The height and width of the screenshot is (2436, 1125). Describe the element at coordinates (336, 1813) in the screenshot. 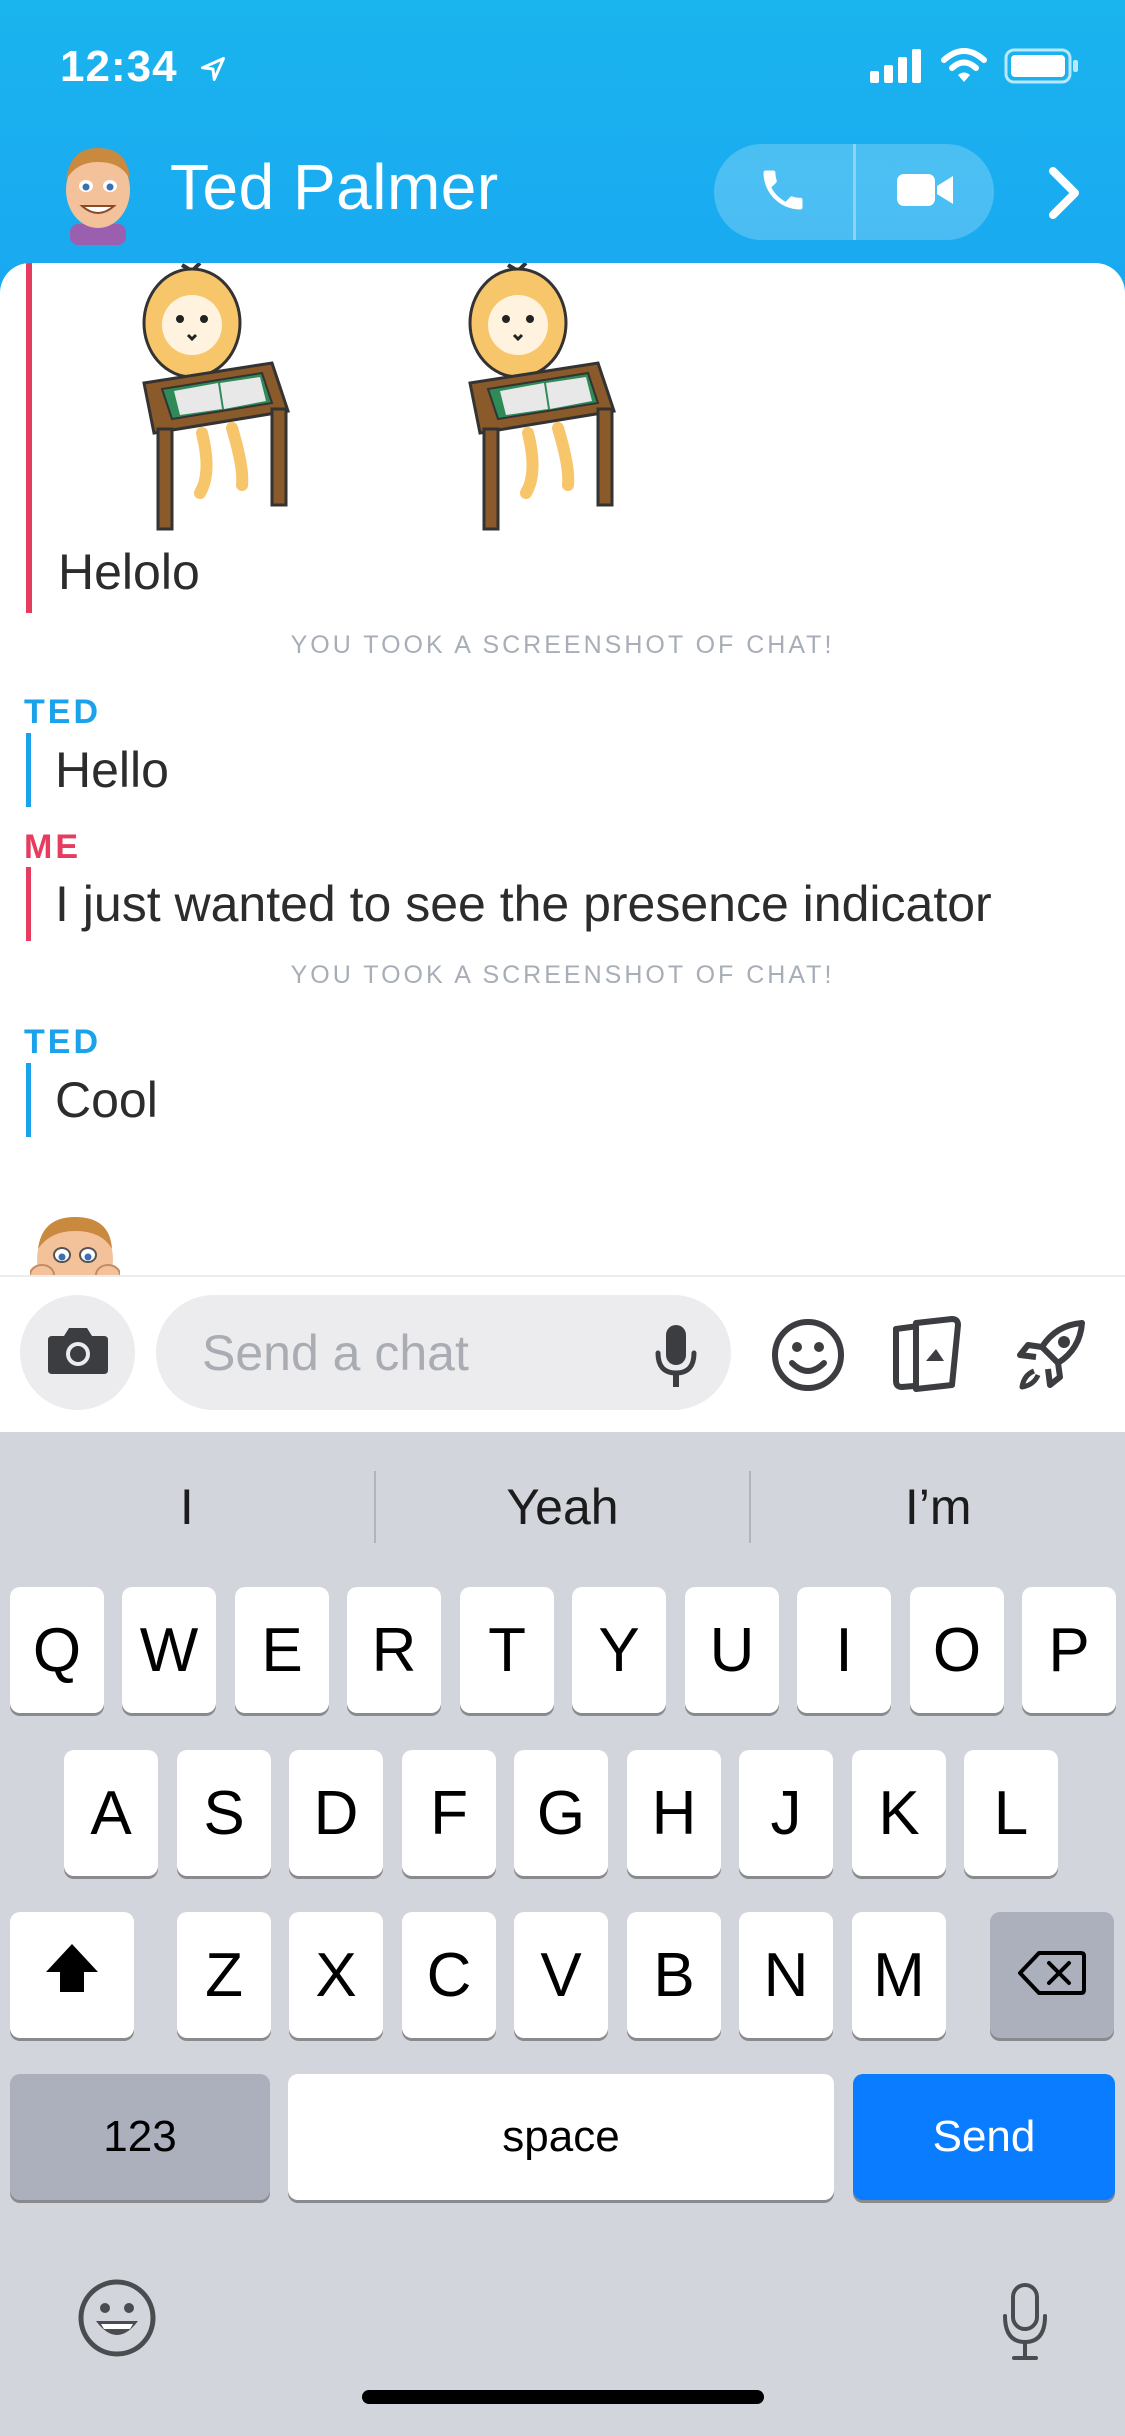

I see `key-d: D` at that location.